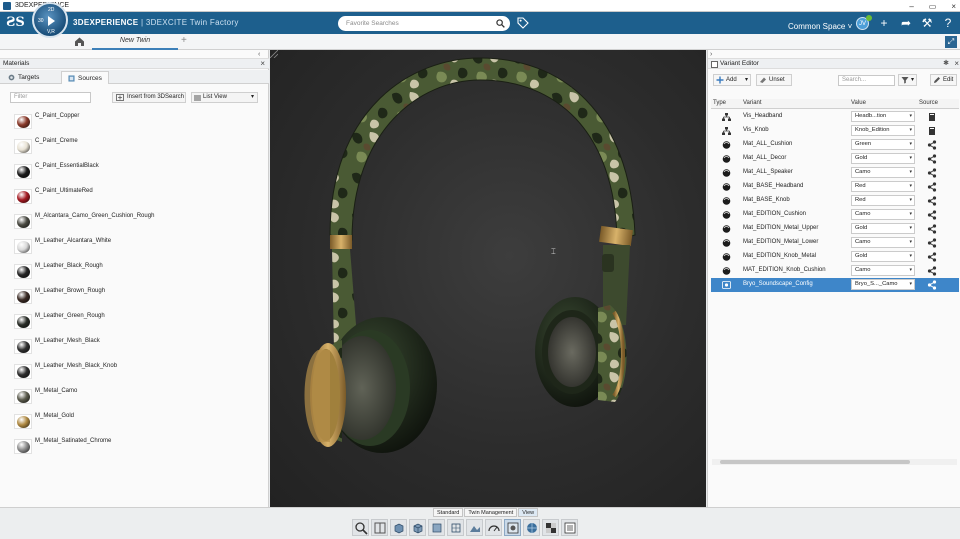 The width and height of the screenshot is (960, 539). I want to click on collapse-left-icon: ‹, so click(259, 54).